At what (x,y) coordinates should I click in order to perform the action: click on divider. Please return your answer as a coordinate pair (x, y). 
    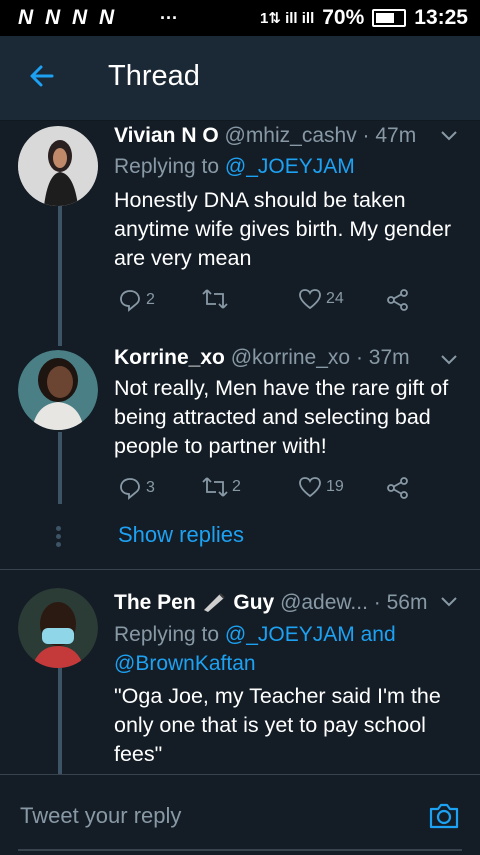
    Looking at the image, I should click on (240, 569).